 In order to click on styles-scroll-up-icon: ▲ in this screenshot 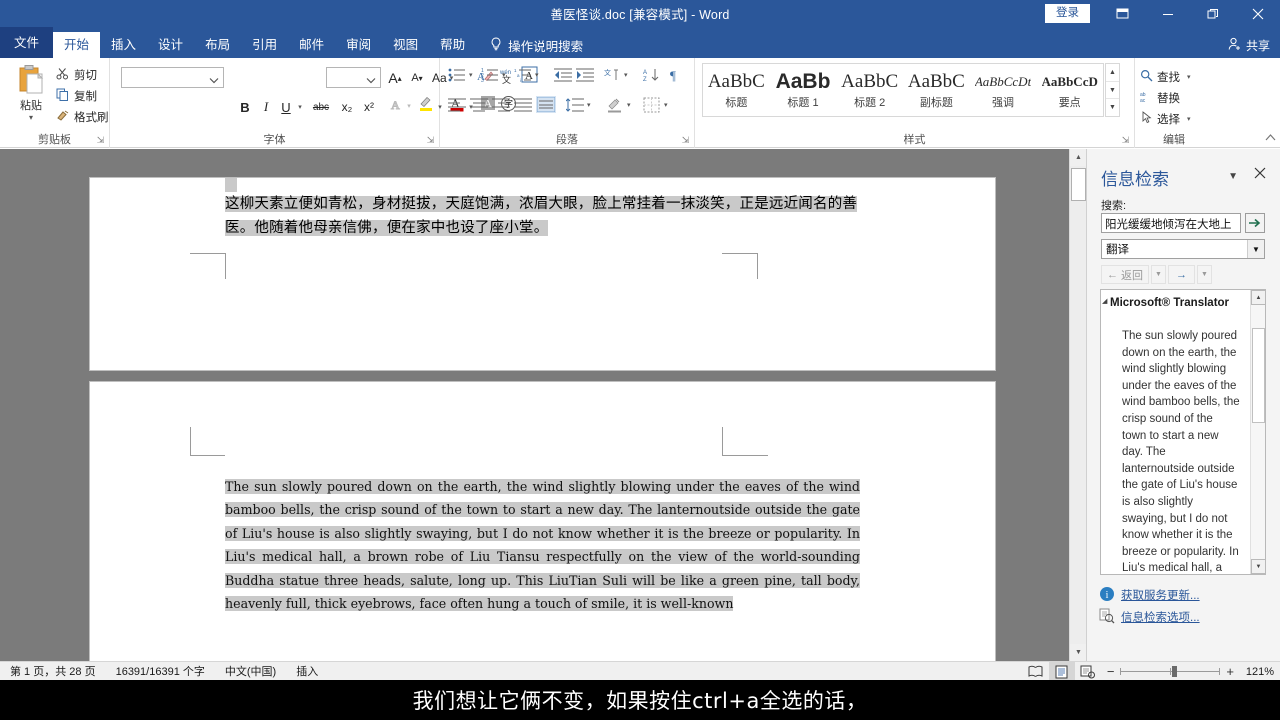, I will do `click(1112, 73)`.